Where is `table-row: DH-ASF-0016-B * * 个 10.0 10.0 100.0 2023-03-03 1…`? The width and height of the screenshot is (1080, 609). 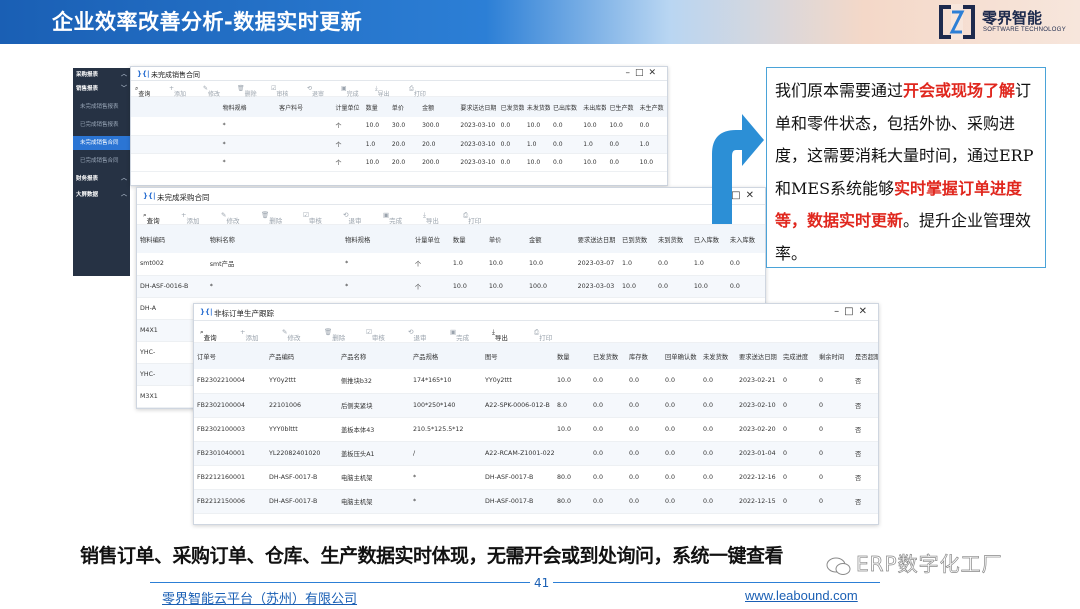 table-row: DH-ASF-0016-B * * 个 10.0 10.0 100.0 2023-03-03 1… is located at coordinates (451, 286).